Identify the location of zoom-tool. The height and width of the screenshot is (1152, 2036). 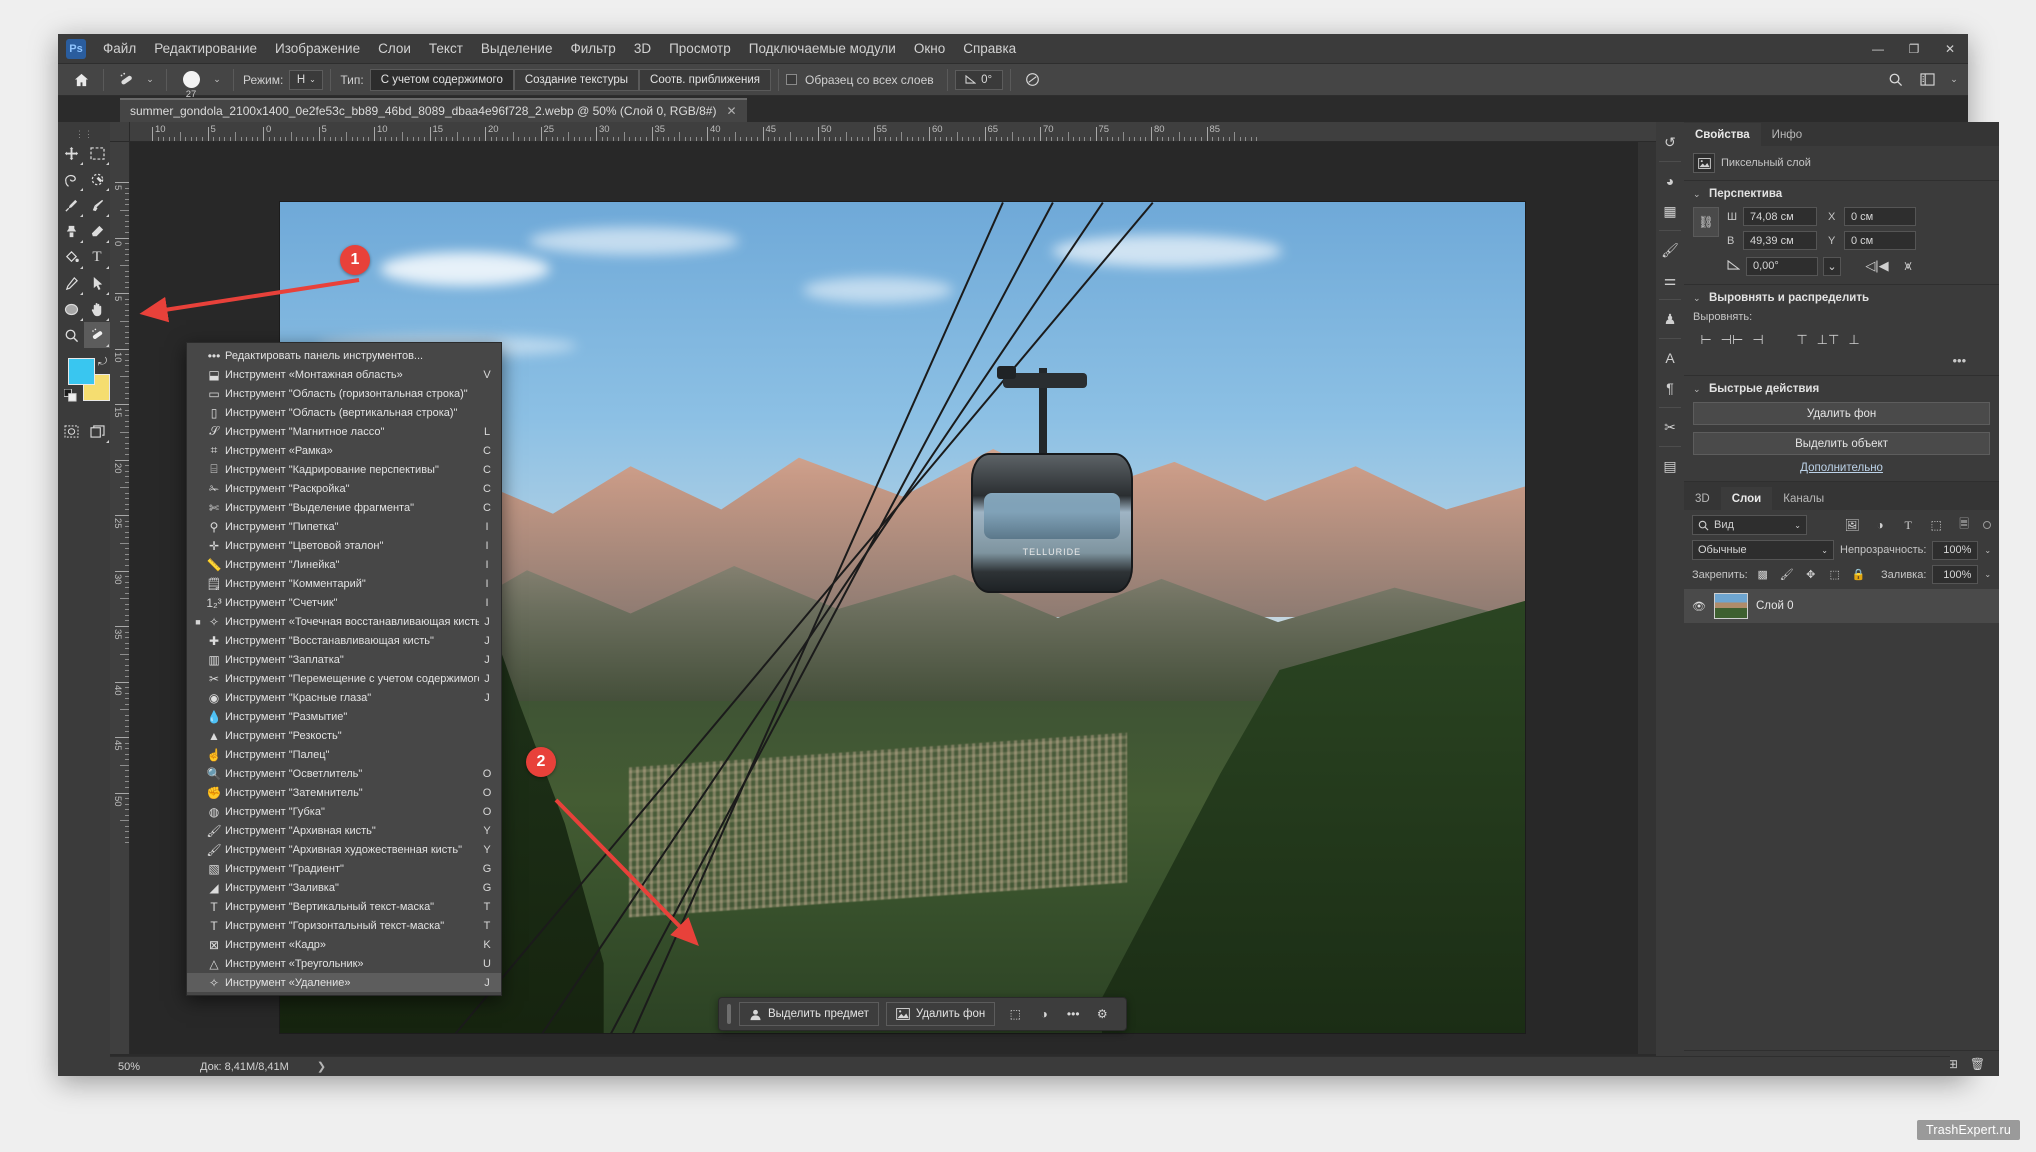
(71, 335).